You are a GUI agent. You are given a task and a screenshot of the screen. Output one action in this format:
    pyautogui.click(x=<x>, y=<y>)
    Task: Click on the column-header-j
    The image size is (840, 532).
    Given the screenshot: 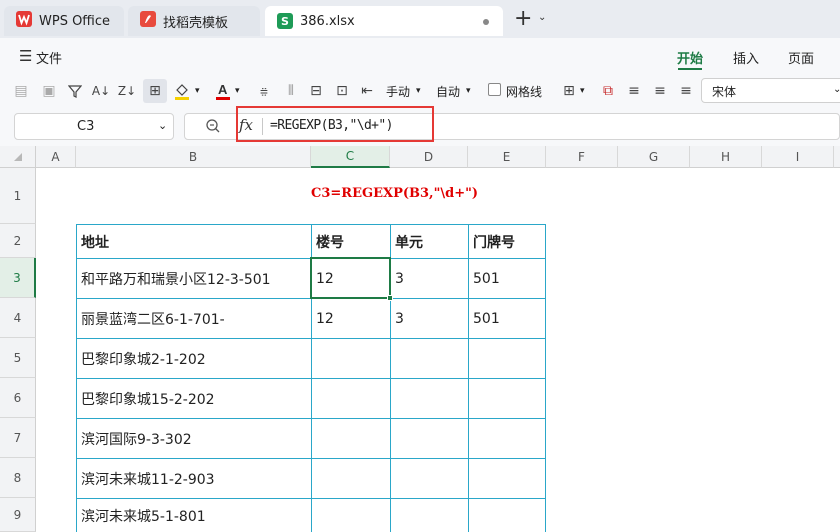 What is the action you would take?
    pyautogui.click(x=837, y=157)
    